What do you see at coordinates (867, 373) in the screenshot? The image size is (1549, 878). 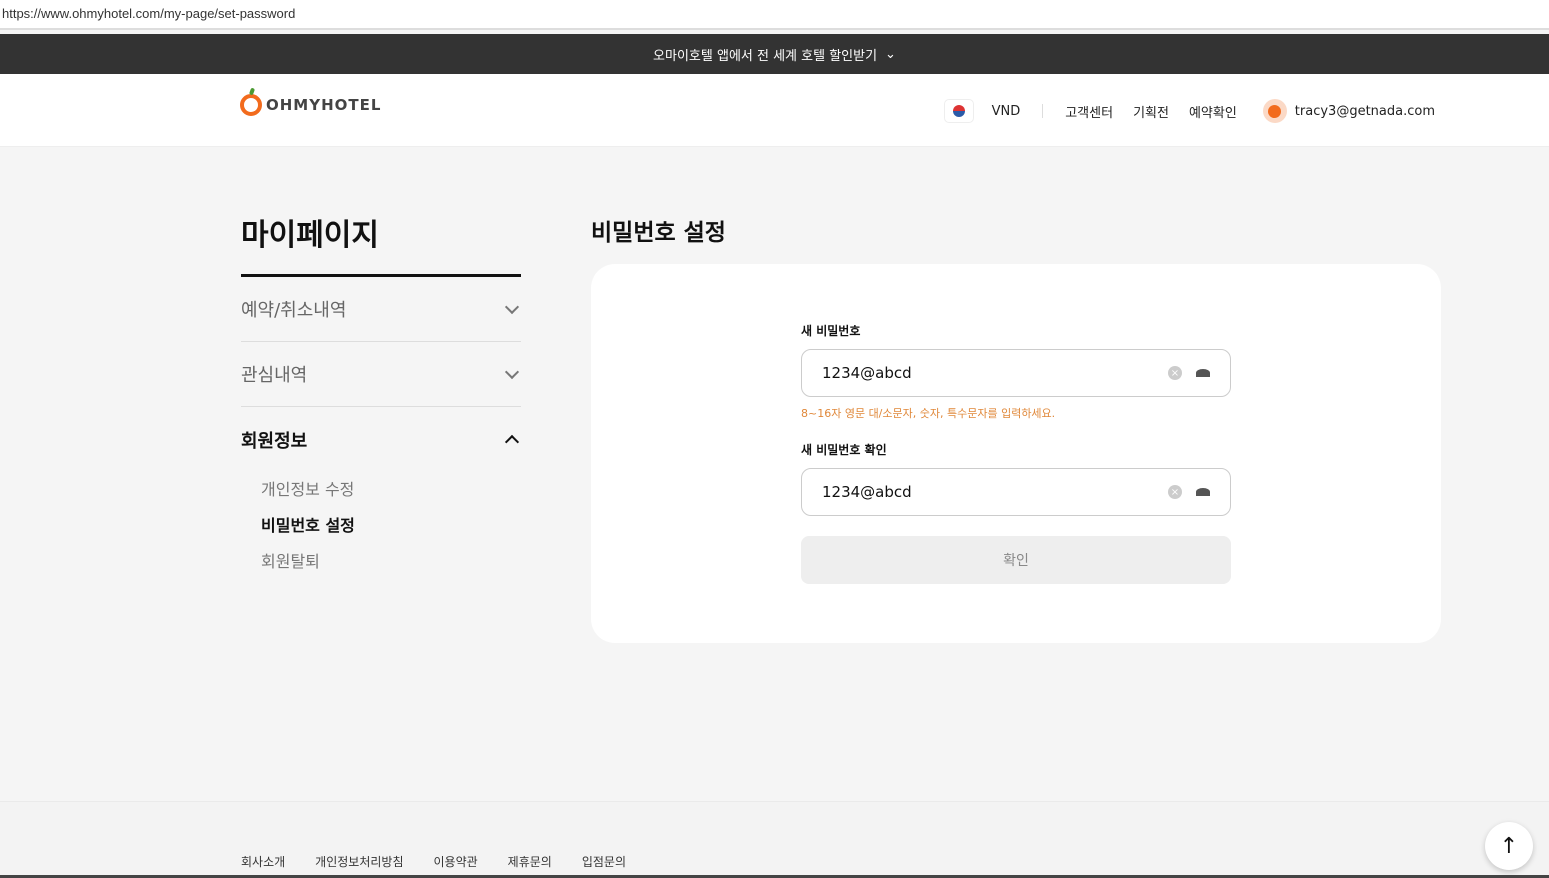 I see `new-password-value: 1234@abcd` at bounding box center [867, 373].